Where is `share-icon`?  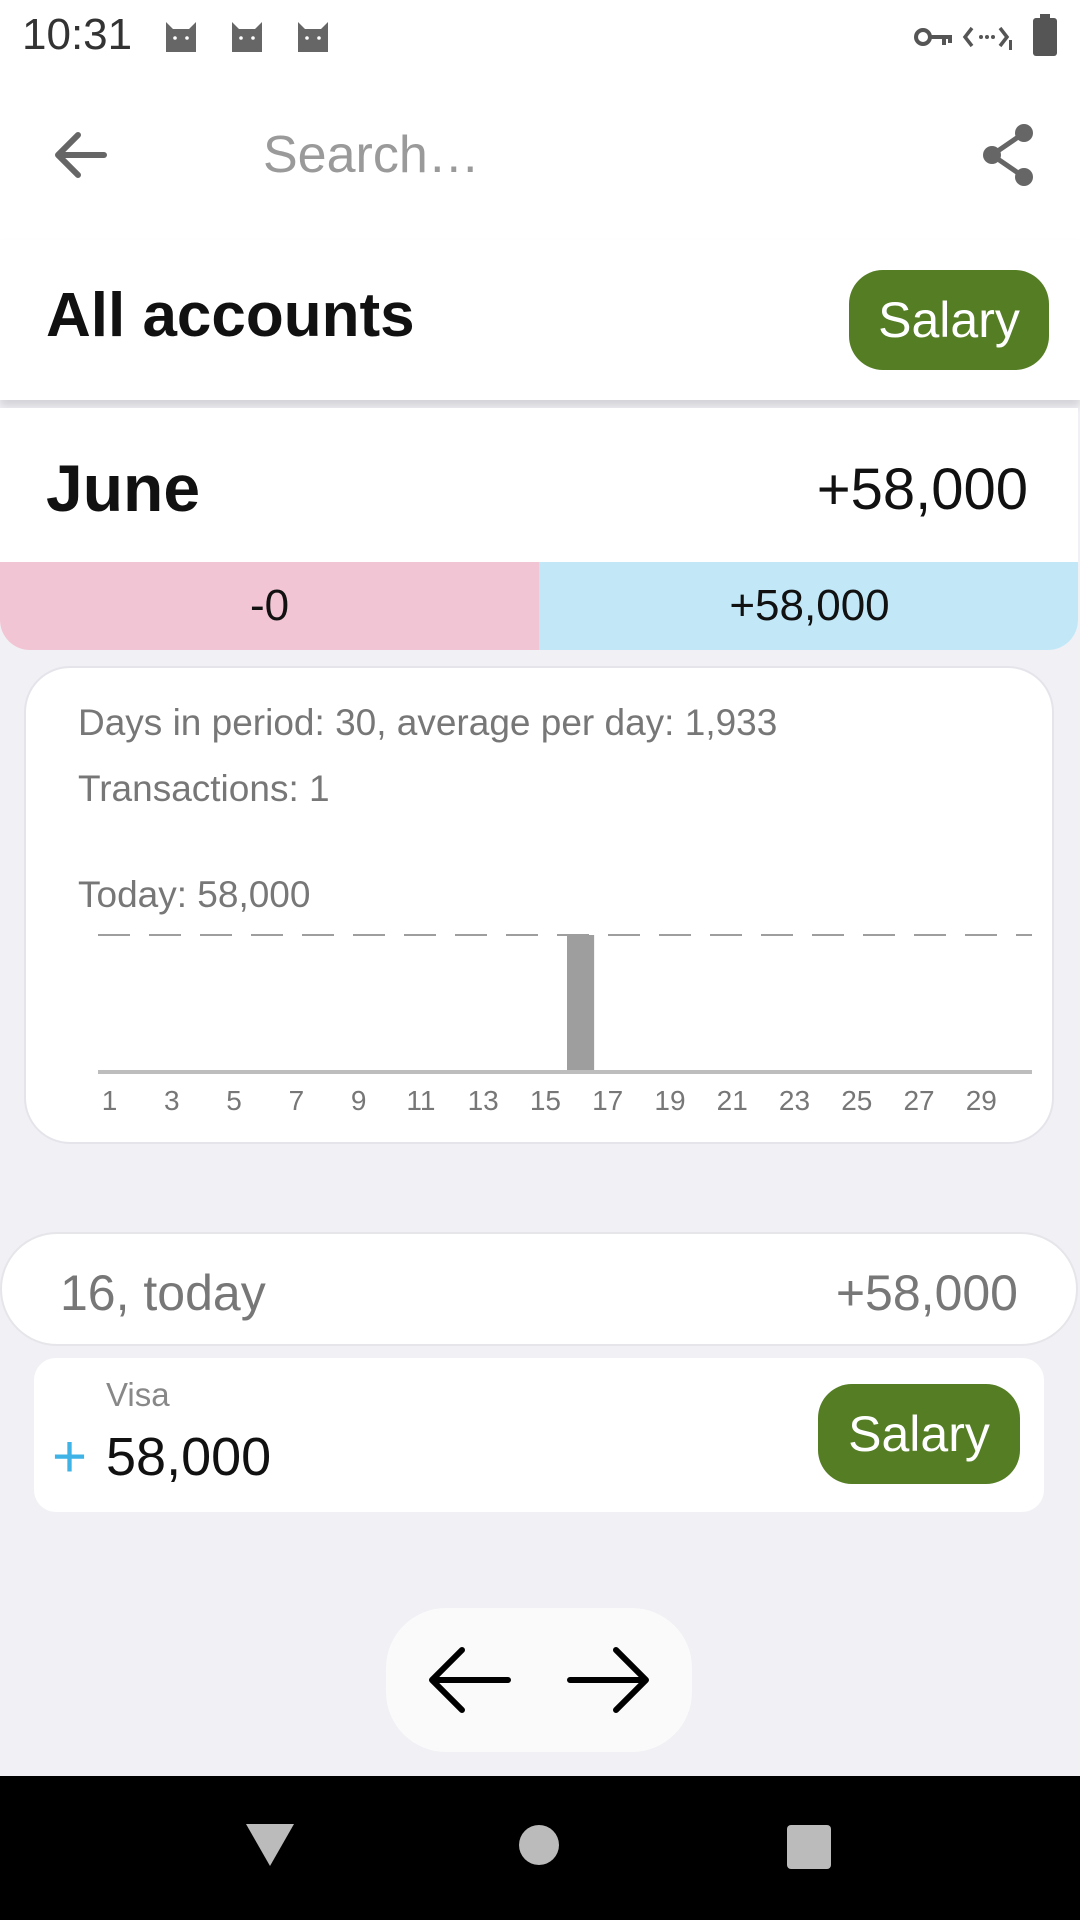 share-icon is located at coordinates (1008, 155).